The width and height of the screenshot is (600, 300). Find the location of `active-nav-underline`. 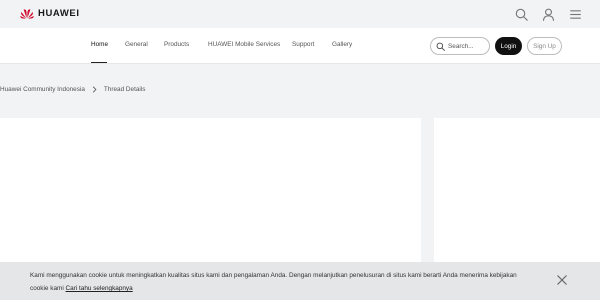

active-nav-underline is located at coordinates (99, 62).